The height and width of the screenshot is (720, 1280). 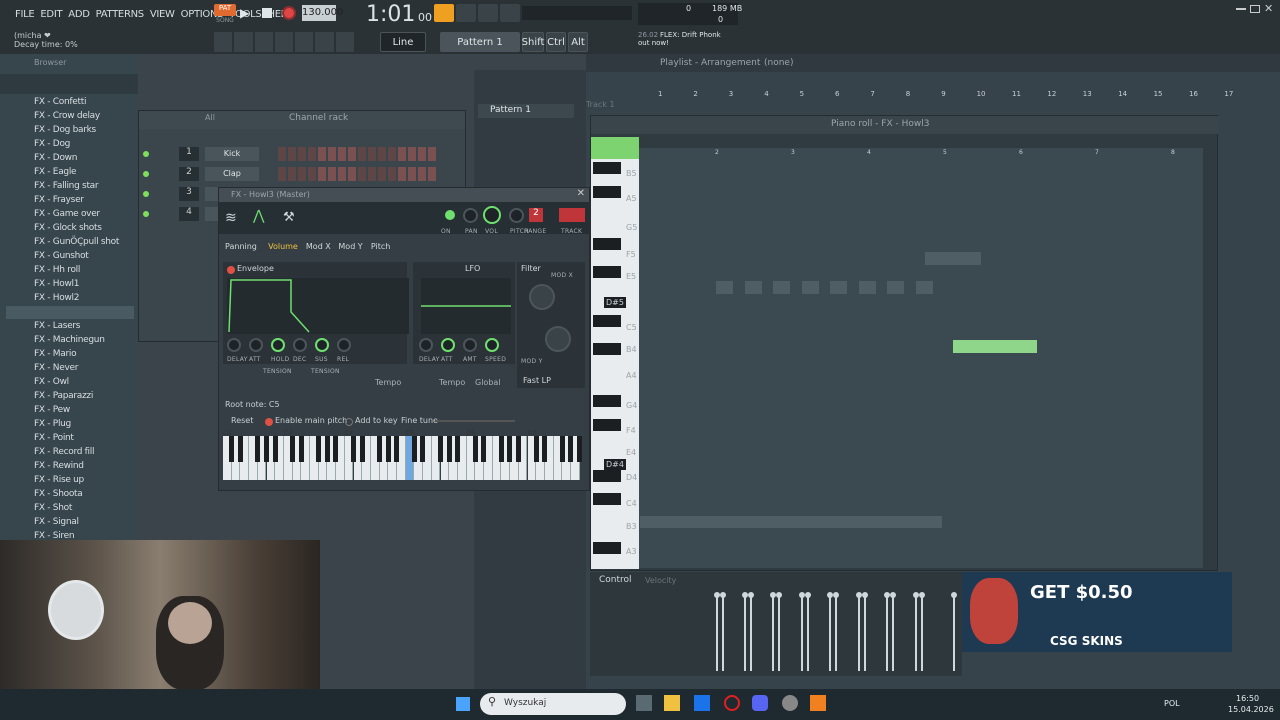 What do you see at coordinates (349, 422) in the screenshot?
I see `add-to-key-led` at bounding box center [349, 422].